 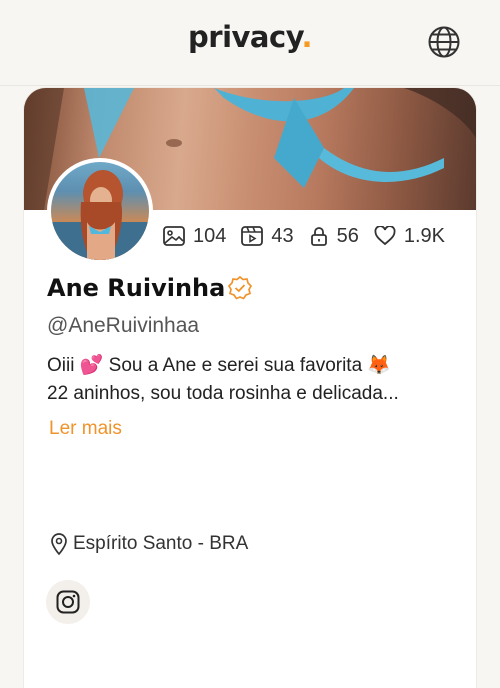 What do you see at coordinates (267, 236) in the screenshot?
I see `videos-stat: 43` at bounding box center [267, 236].